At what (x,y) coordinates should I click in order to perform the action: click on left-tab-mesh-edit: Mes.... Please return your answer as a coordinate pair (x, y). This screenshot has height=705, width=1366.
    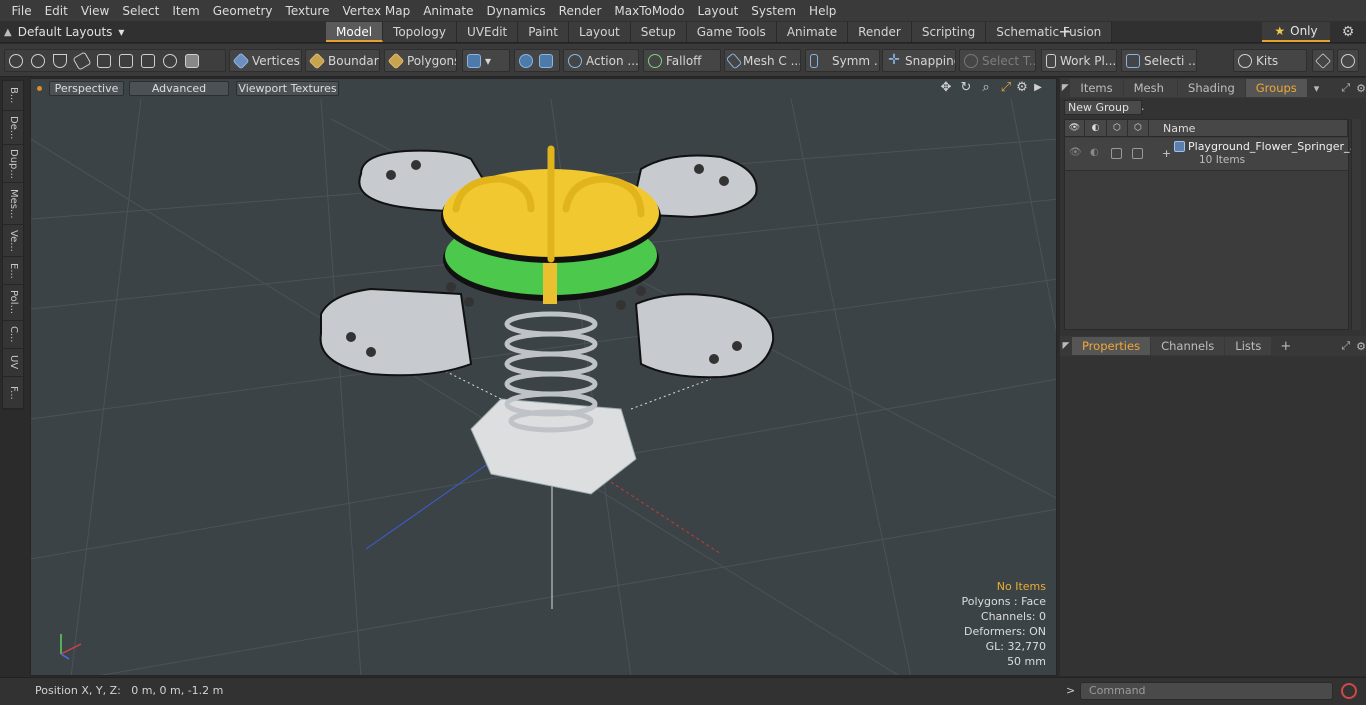
    Looking at the image, I should click on (13, 204).